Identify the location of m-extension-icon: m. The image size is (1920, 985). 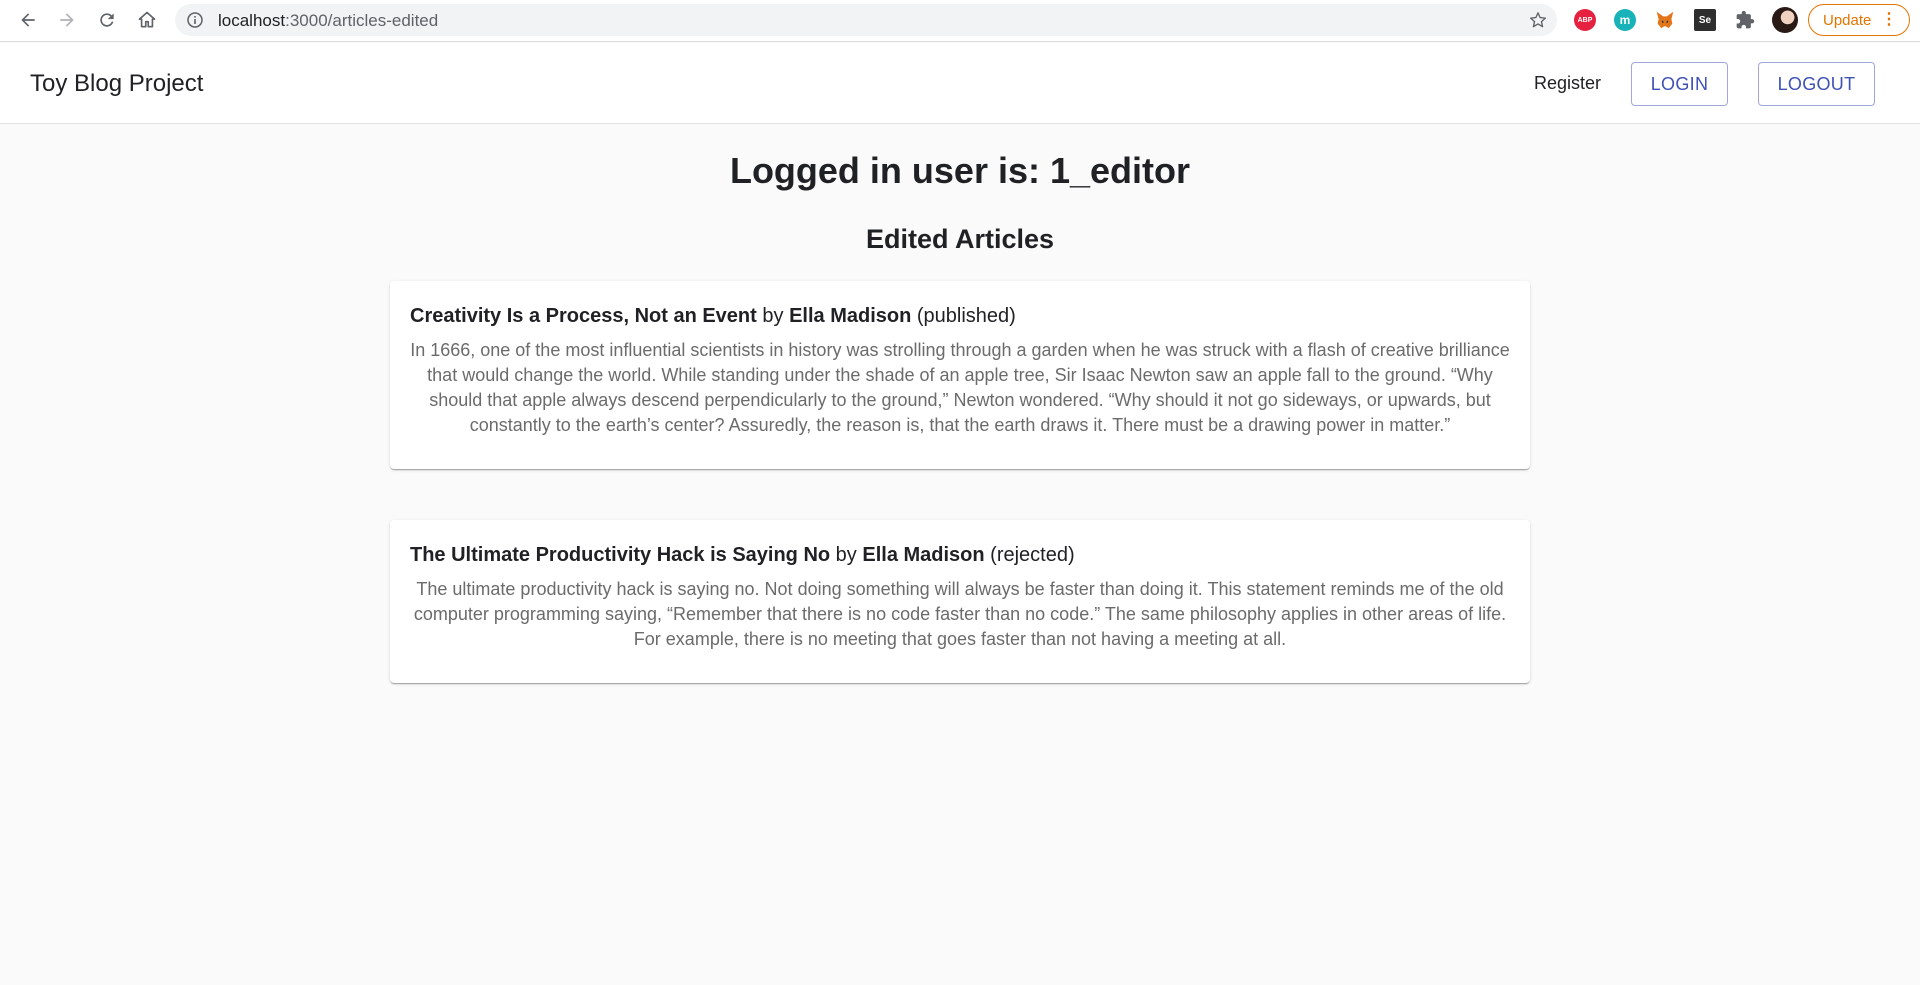
(1625, 20).